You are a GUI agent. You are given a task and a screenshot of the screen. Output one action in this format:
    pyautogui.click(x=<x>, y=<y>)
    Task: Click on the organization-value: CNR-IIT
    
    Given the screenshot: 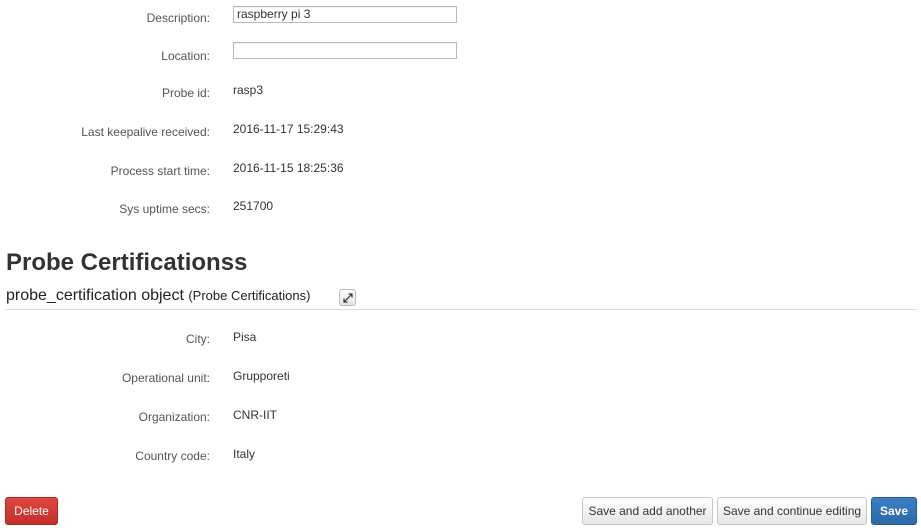 What is the action you would take?
    pyautogui.click(x=255, y=415)
    